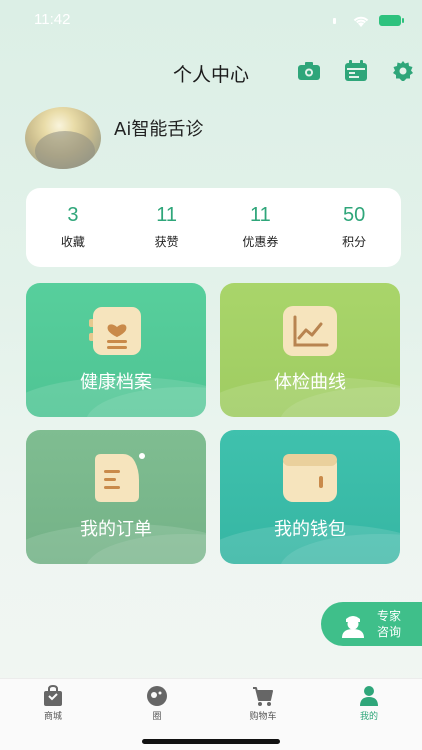  What do you see at coordinates (309, 71) in the screenshot?
I see `camera-icon` at bounding box center [309, 71].